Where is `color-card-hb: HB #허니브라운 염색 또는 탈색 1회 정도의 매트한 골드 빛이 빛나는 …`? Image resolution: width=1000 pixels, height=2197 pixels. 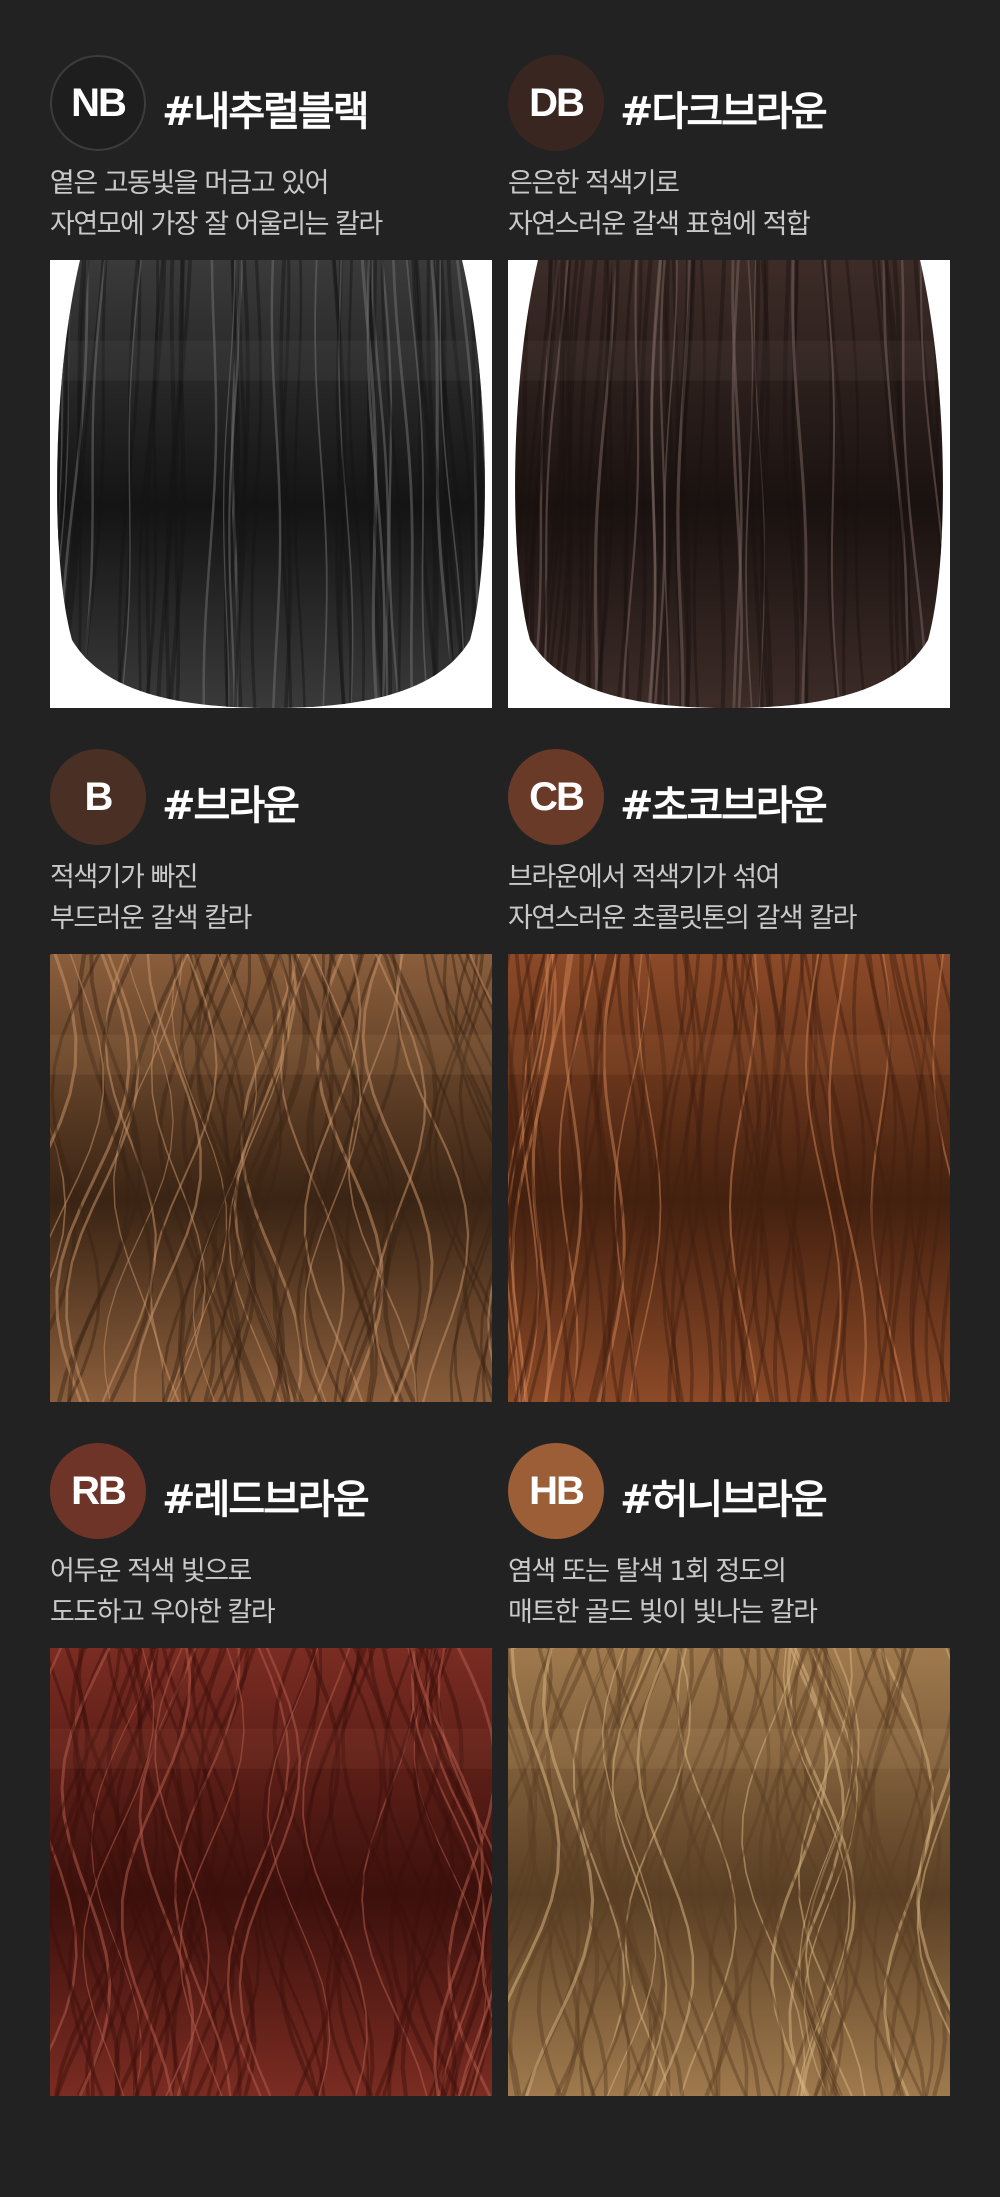 color-card-hb: HB #허니브라운 염색 또는 탈색 1회 정도의 매트한 골드 빛이 빛나는 … is located at coordinates (729, 1769).